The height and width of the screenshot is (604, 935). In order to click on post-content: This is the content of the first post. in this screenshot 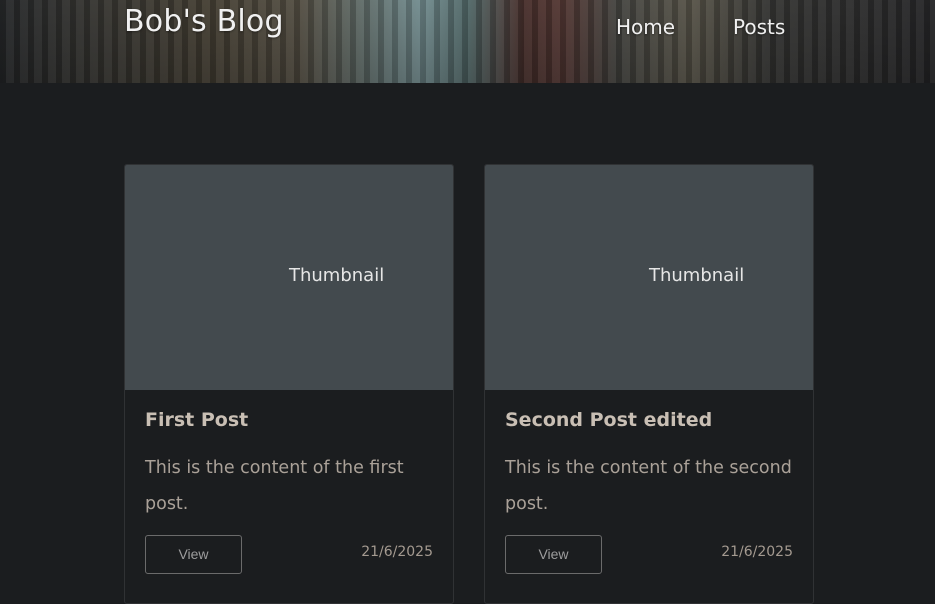, I will do `click(274, 486)`.